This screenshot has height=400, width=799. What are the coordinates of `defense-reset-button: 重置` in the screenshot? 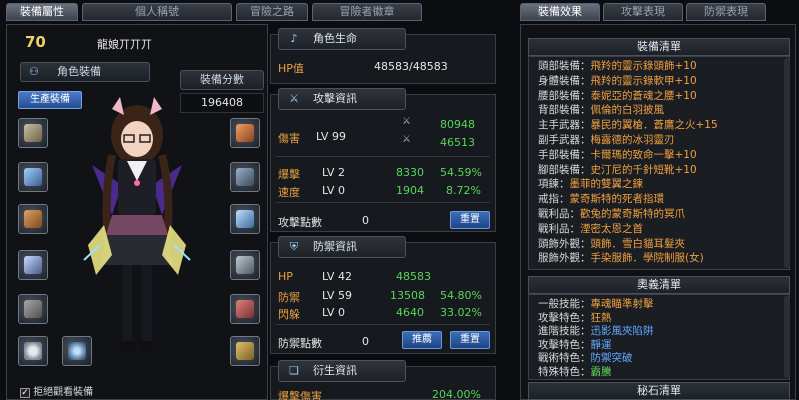 It's located at (470, 340).